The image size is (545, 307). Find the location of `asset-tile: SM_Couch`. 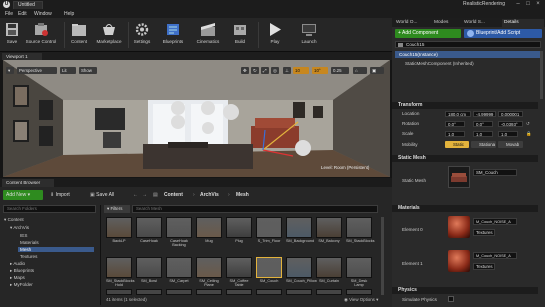

asset-tile: SM_Couch is located at coordinates (269, 270).